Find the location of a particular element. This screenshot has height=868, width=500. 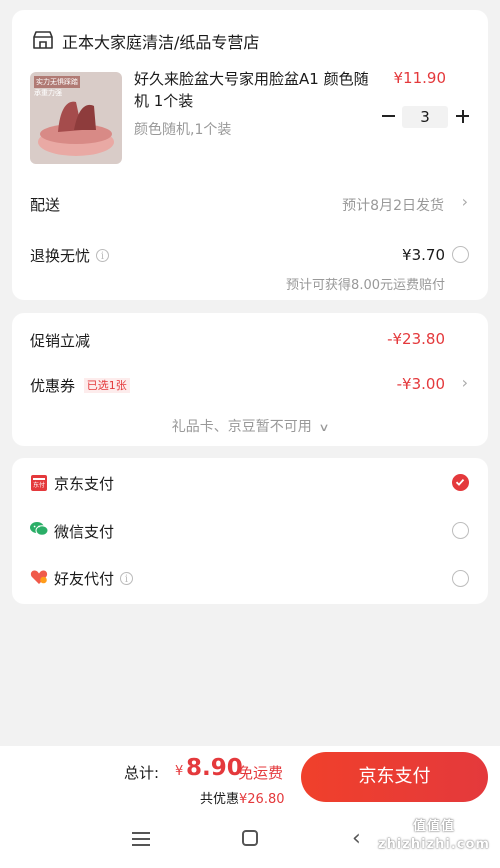

coupon-value: -¥3.00 is located at coordinates (421, 384).